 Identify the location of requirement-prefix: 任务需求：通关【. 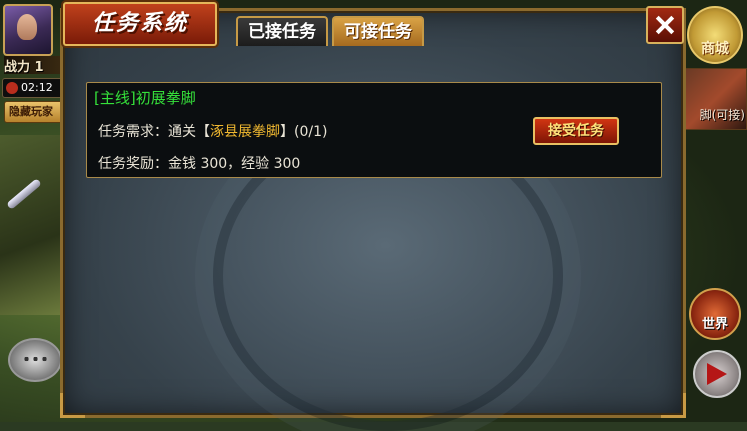
(154, 132).